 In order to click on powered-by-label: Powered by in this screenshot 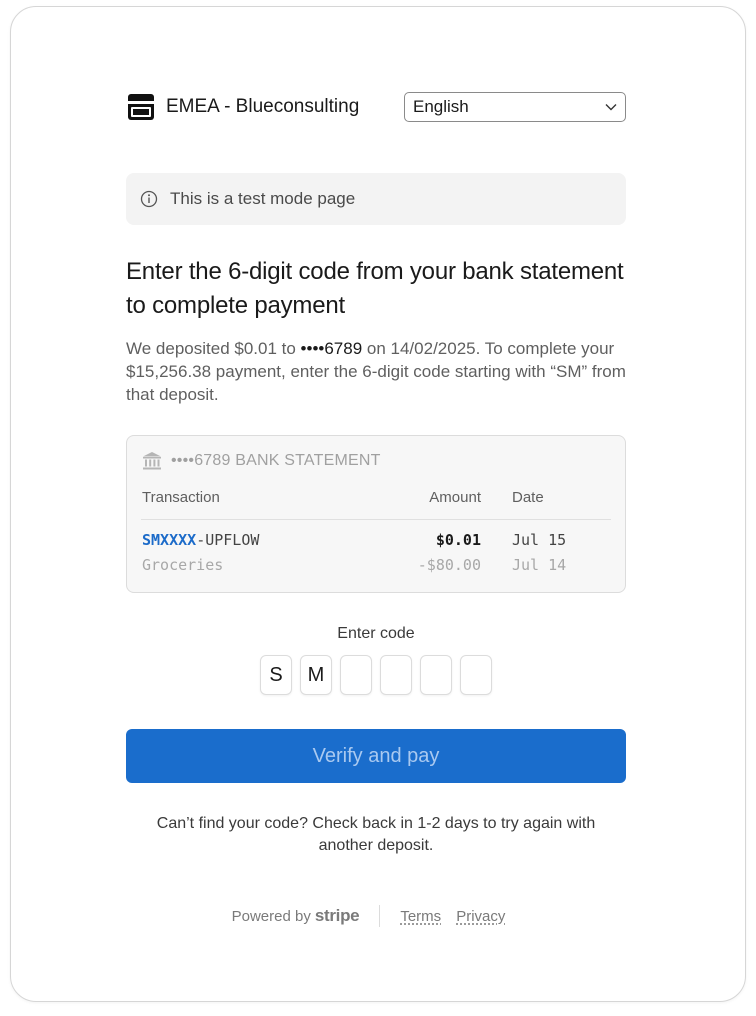, I will do `click(271, 916)`.